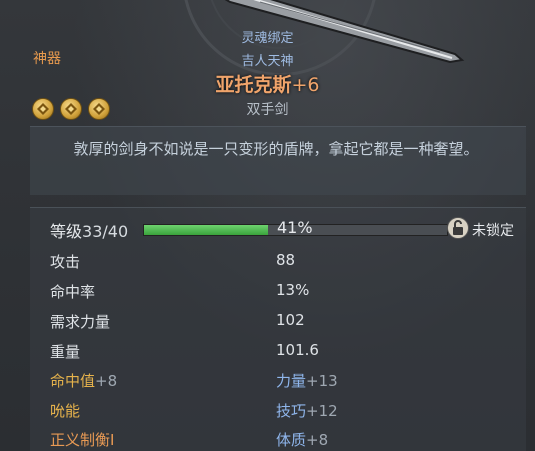 The image size is (535, 451). What do you see at coordinates (291, 411) in the screenshot?
I see `bonus-label: 技巧` at bounding box center [291, 411].